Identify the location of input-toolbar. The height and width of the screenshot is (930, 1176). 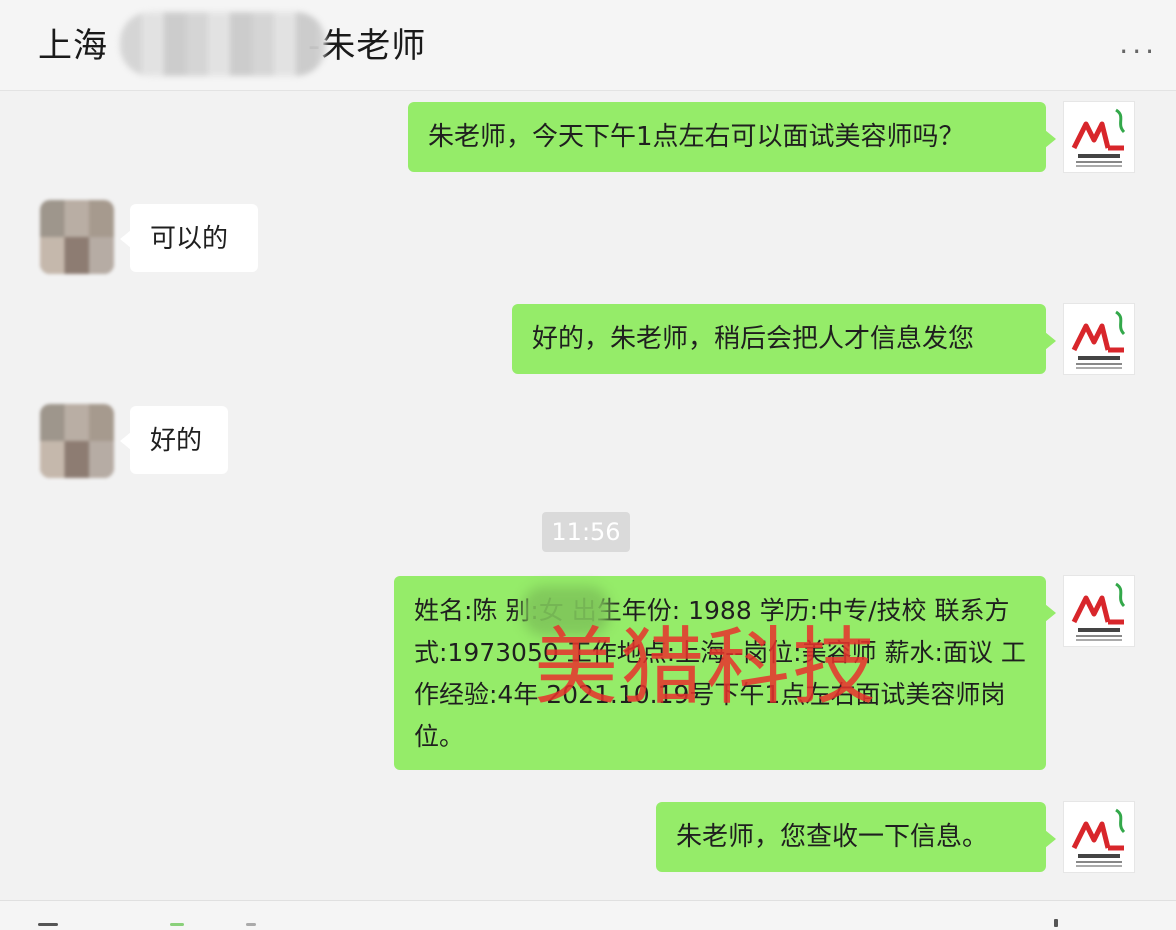
(588, 915).